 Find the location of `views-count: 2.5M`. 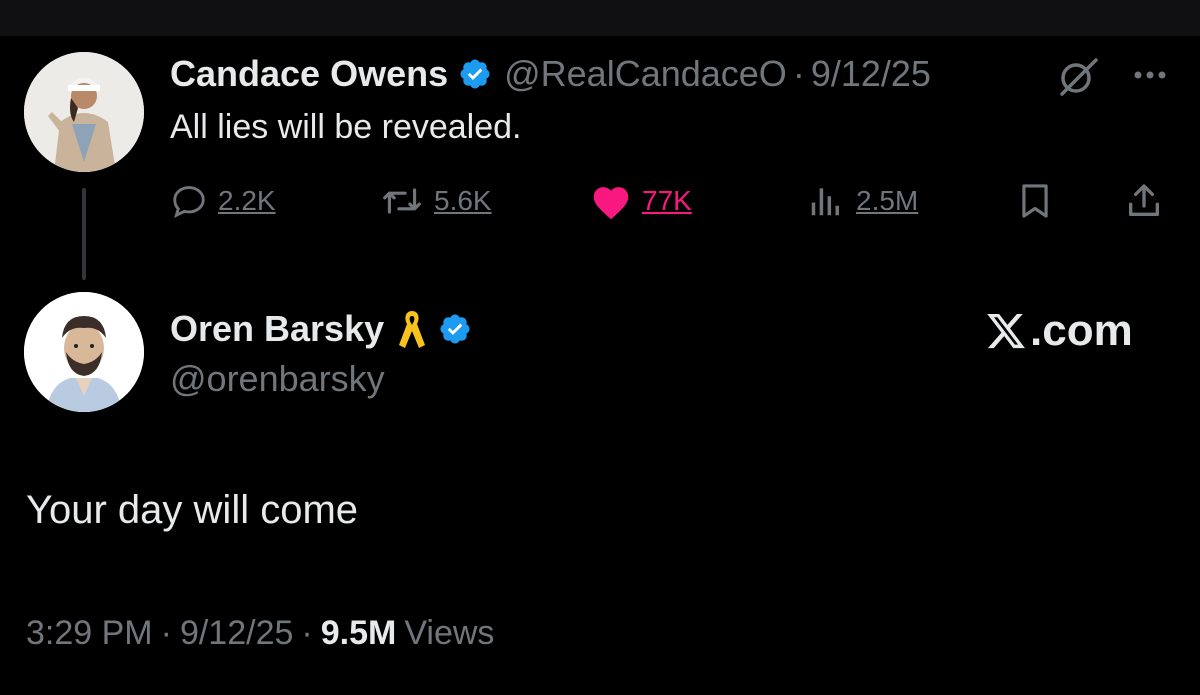

views-count: 2.5M is located at coordinates (887, 200).